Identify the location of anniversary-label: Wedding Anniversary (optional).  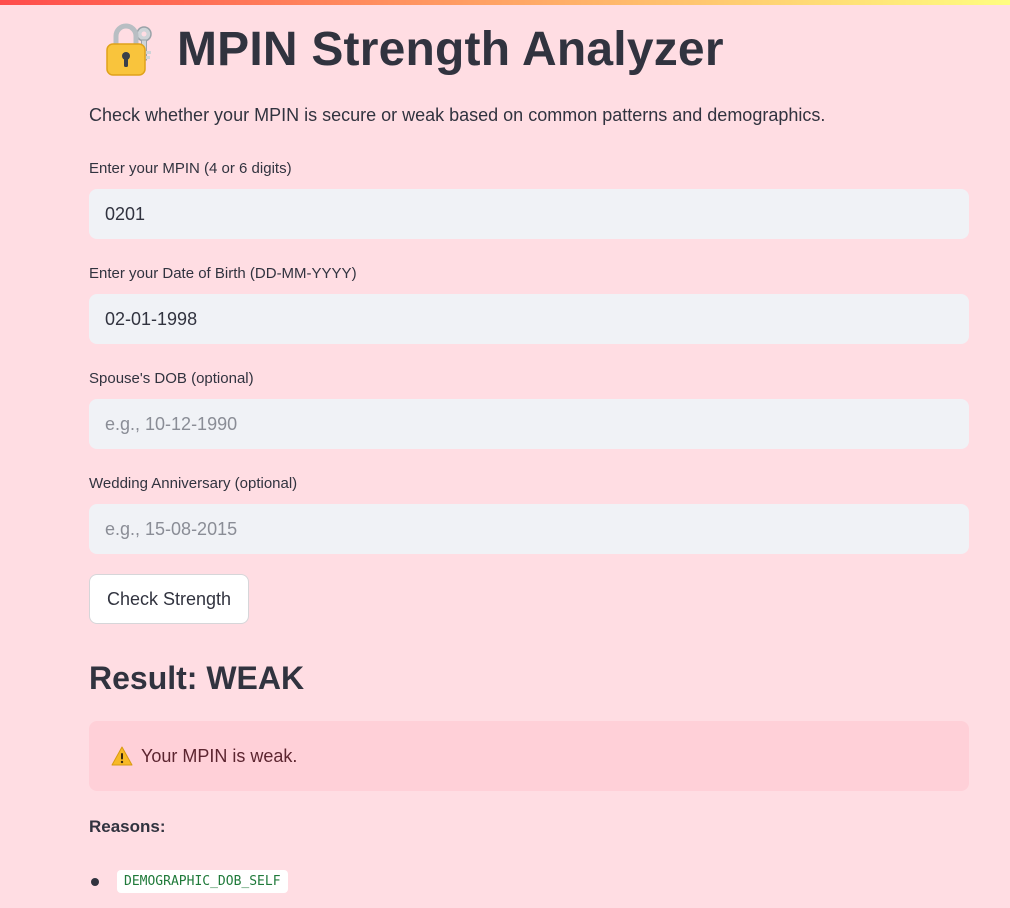
(193, 483).